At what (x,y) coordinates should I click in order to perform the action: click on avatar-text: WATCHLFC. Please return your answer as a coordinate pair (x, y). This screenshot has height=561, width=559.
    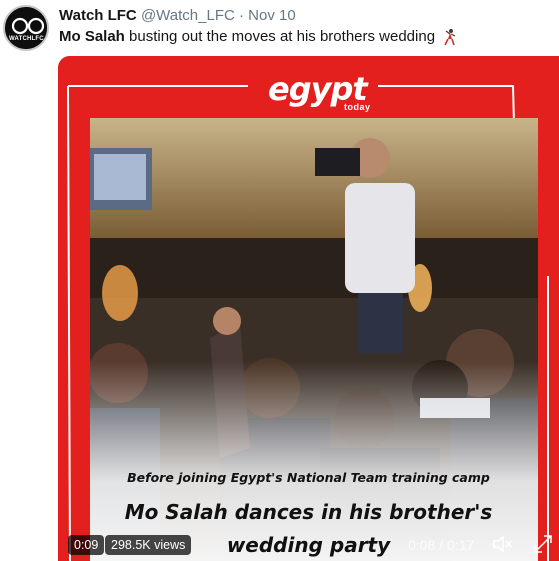
    Looking at the image, I should click on (26, 39).